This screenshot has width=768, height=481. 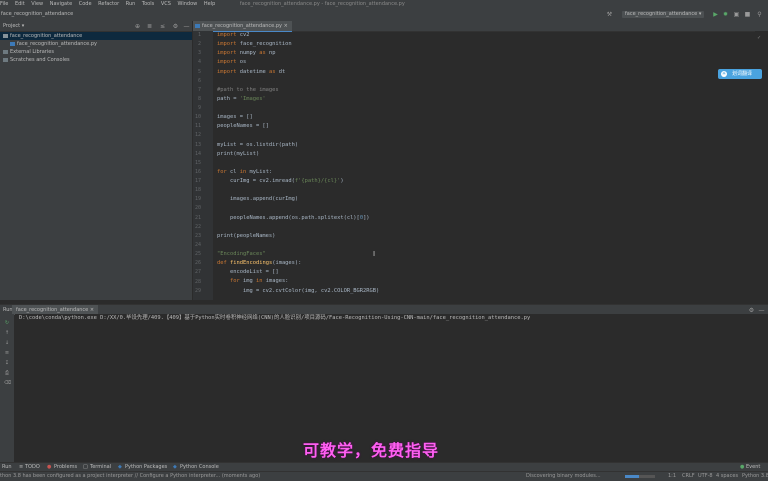 What do you see at coordinates (759, 14) in the screenshot?
I see `search-icon: ⚲` at bounding box center [759, 14].